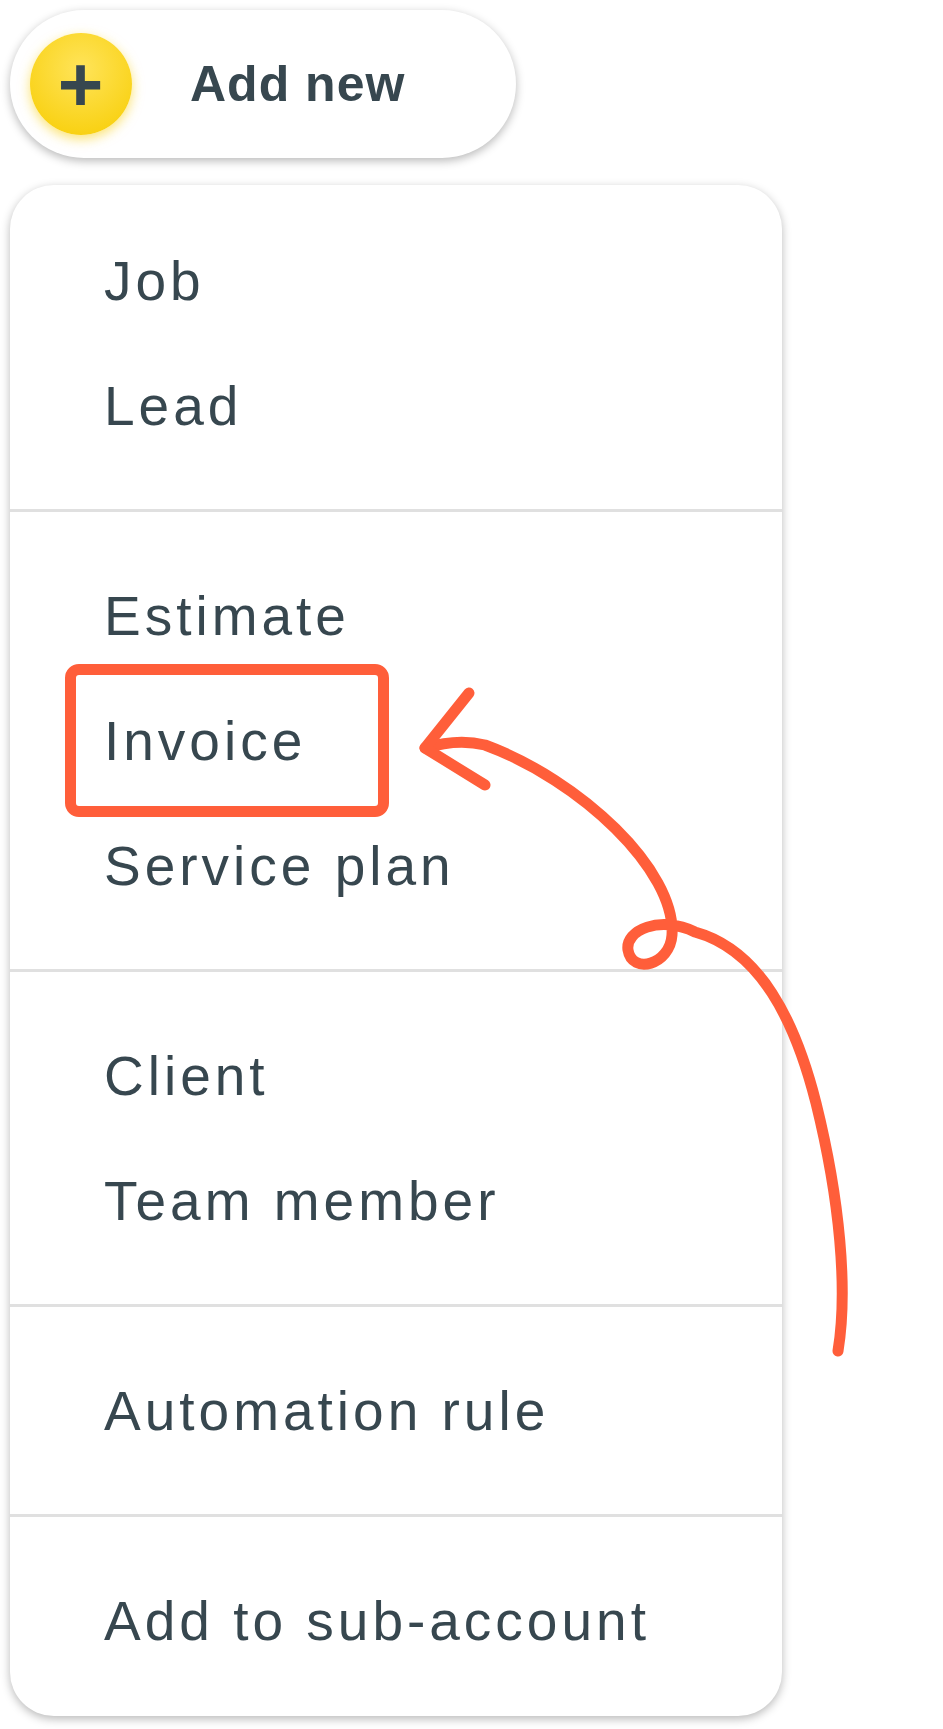  I want to click on menu-item: Invoice, so click(205, 740).